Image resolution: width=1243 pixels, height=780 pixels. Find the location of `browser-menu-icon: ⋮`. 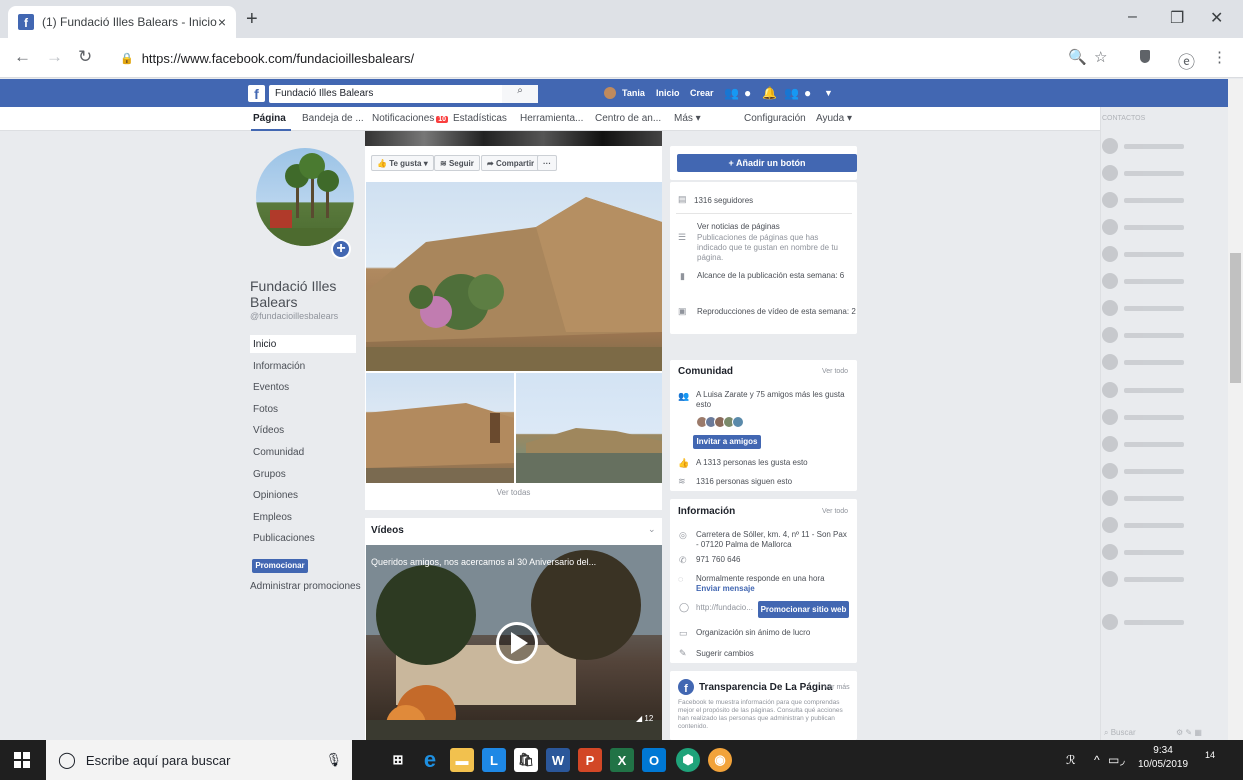

browser-menu-icon: ⋮ is located at coordinates (1219, 57).